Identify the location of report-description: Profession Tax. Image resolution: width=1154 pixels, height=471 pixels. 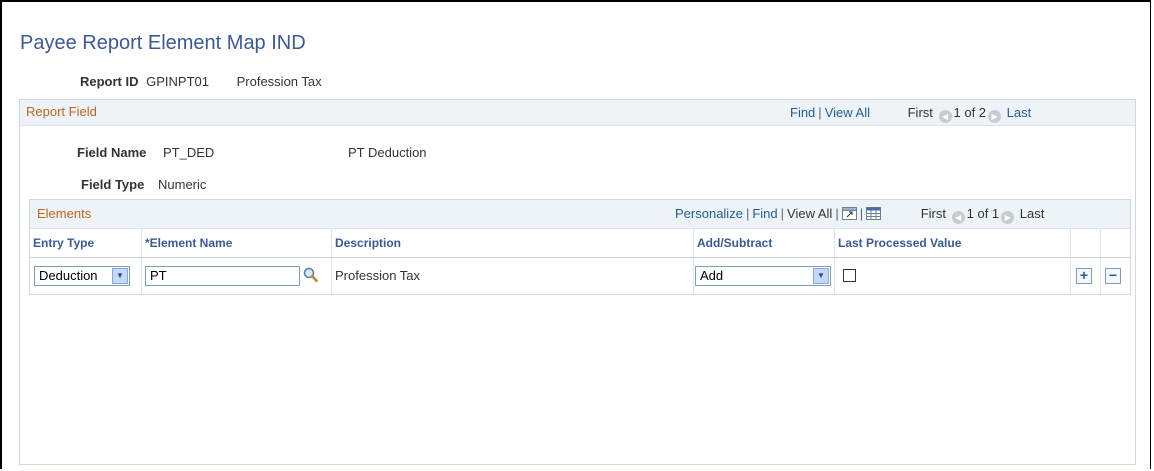
(279, 81).